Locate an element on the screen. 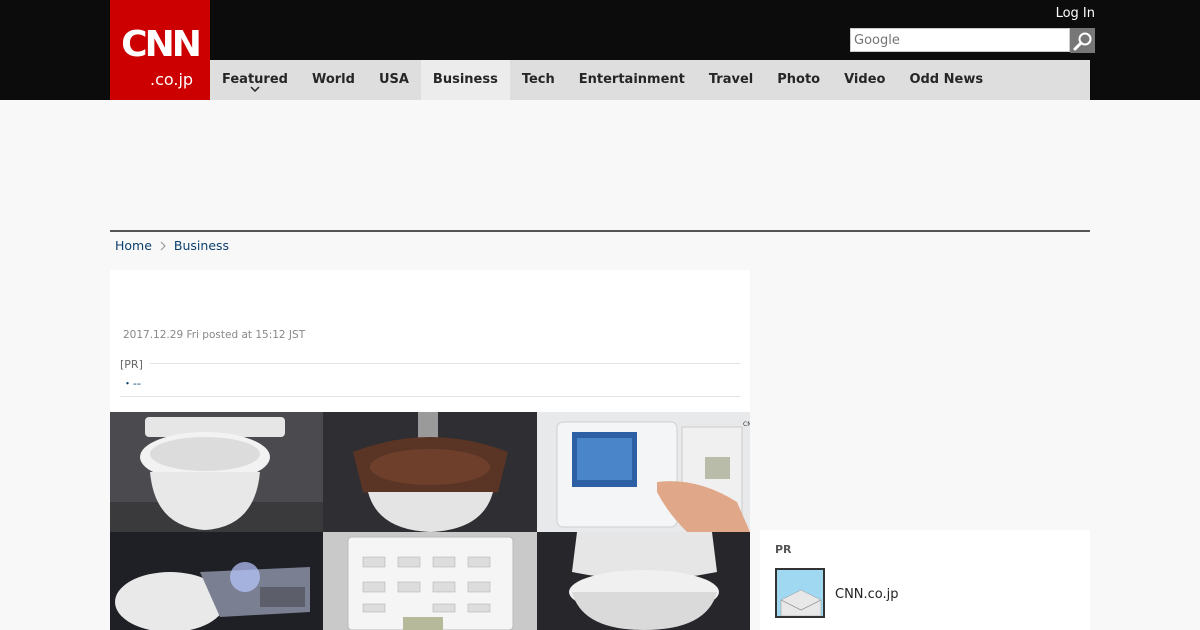 This screenshot has height=630, width=1200. photo-control-panel: CNN is located at coordinates (643, 472).